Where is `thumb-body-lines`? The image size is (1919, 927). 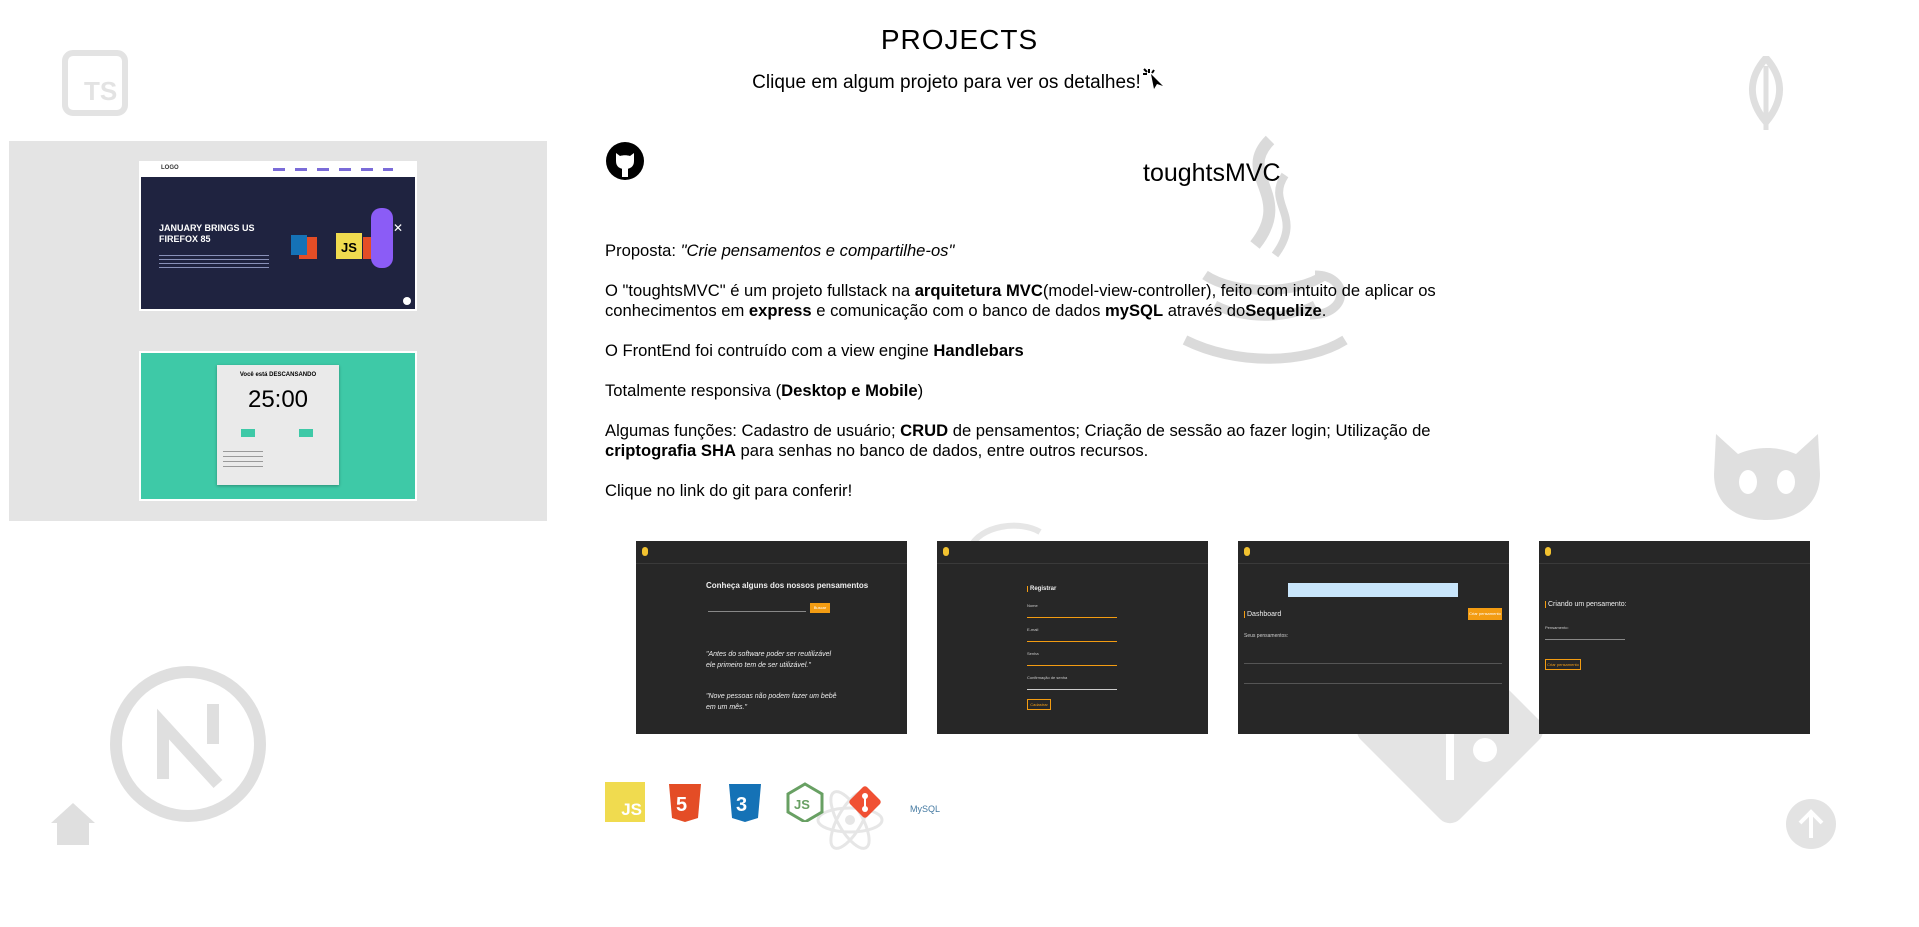
thumb-body-lines is located at coordinates (214, 263).